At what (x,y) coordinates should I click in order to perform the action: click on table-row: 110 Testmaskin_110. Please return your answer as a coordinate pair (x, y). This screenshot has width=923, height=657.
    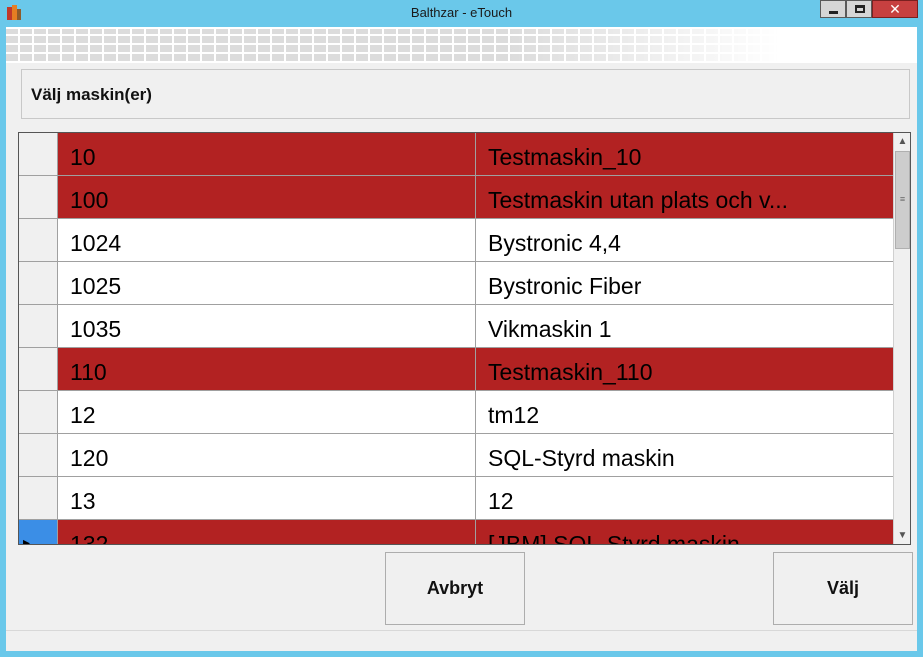
    Looking at the image, I should click on (456, 369).